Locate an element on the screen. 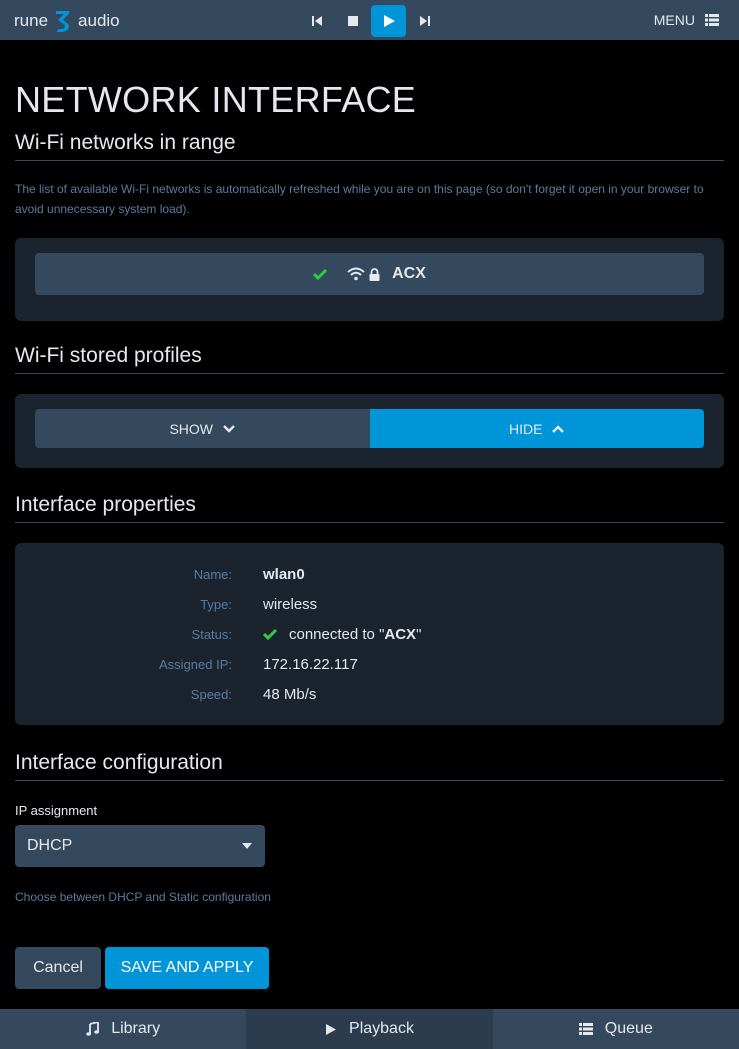 Image resolution: width=739 pixels, height=1049 pixels. wifi-range-title: Wi-Fi networks in range is located at coordinates (369, 145).